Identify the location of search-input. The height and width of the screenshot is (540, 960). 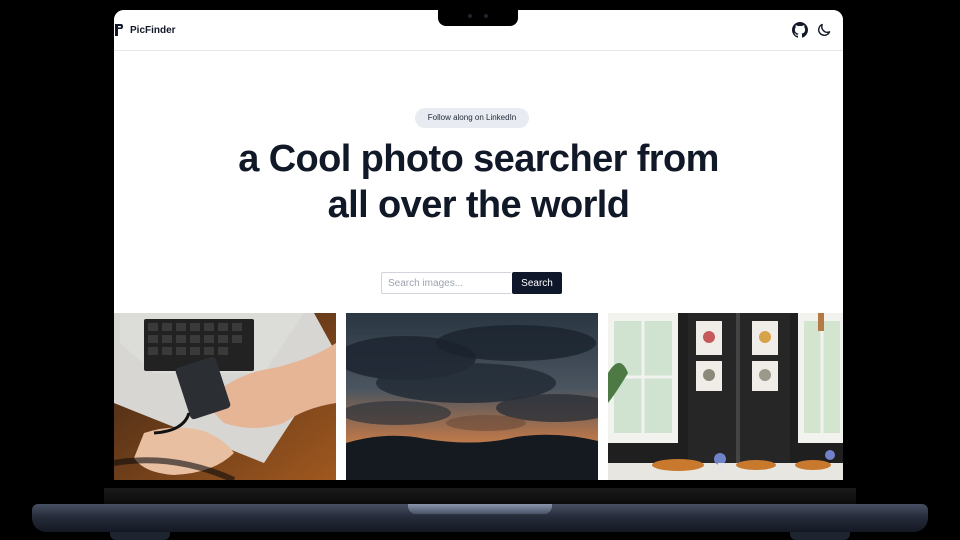
(446, 283).